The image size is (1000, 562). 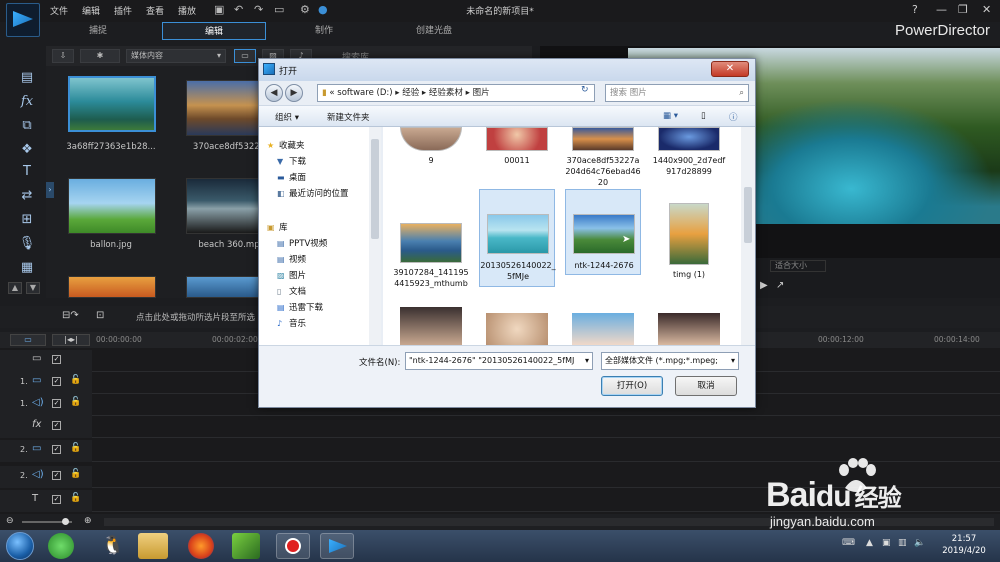 What do you see at coordinates (63, 56) in the screenshot?
I see `import-icon: ⇩` at bounding box center [63, 56].